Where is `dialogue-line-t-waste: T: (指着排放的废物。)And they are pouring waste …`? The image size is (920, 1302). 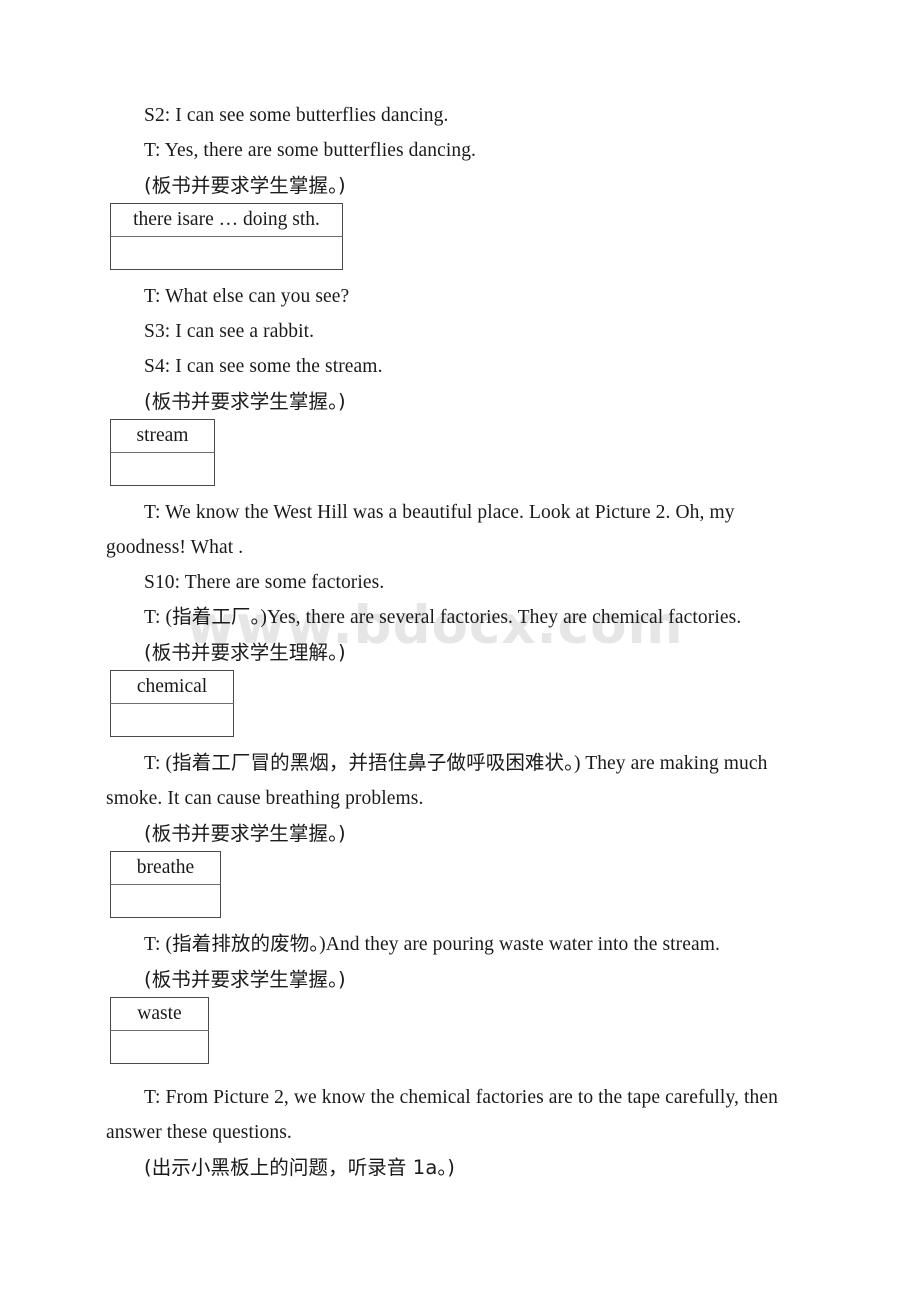
dialogue-line-t-waste: T: (指着排放的废物。)And they are pouring waste … is located at coordinates (432, 944).